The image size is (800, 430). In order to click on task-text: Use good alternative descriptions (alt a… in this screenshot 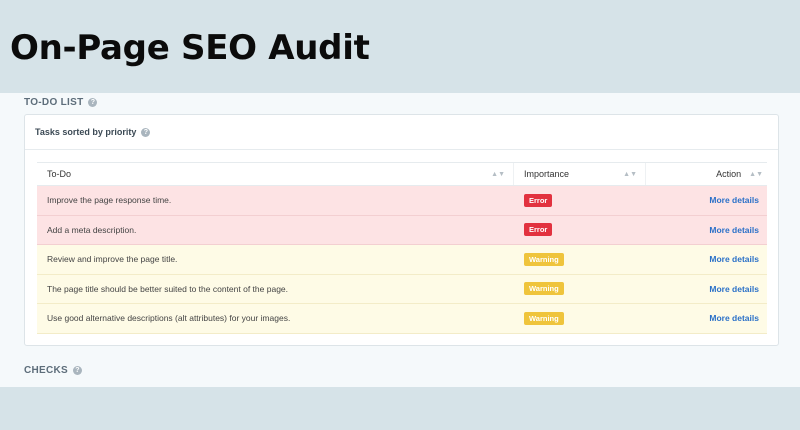, I will do `click(169, 318)`.